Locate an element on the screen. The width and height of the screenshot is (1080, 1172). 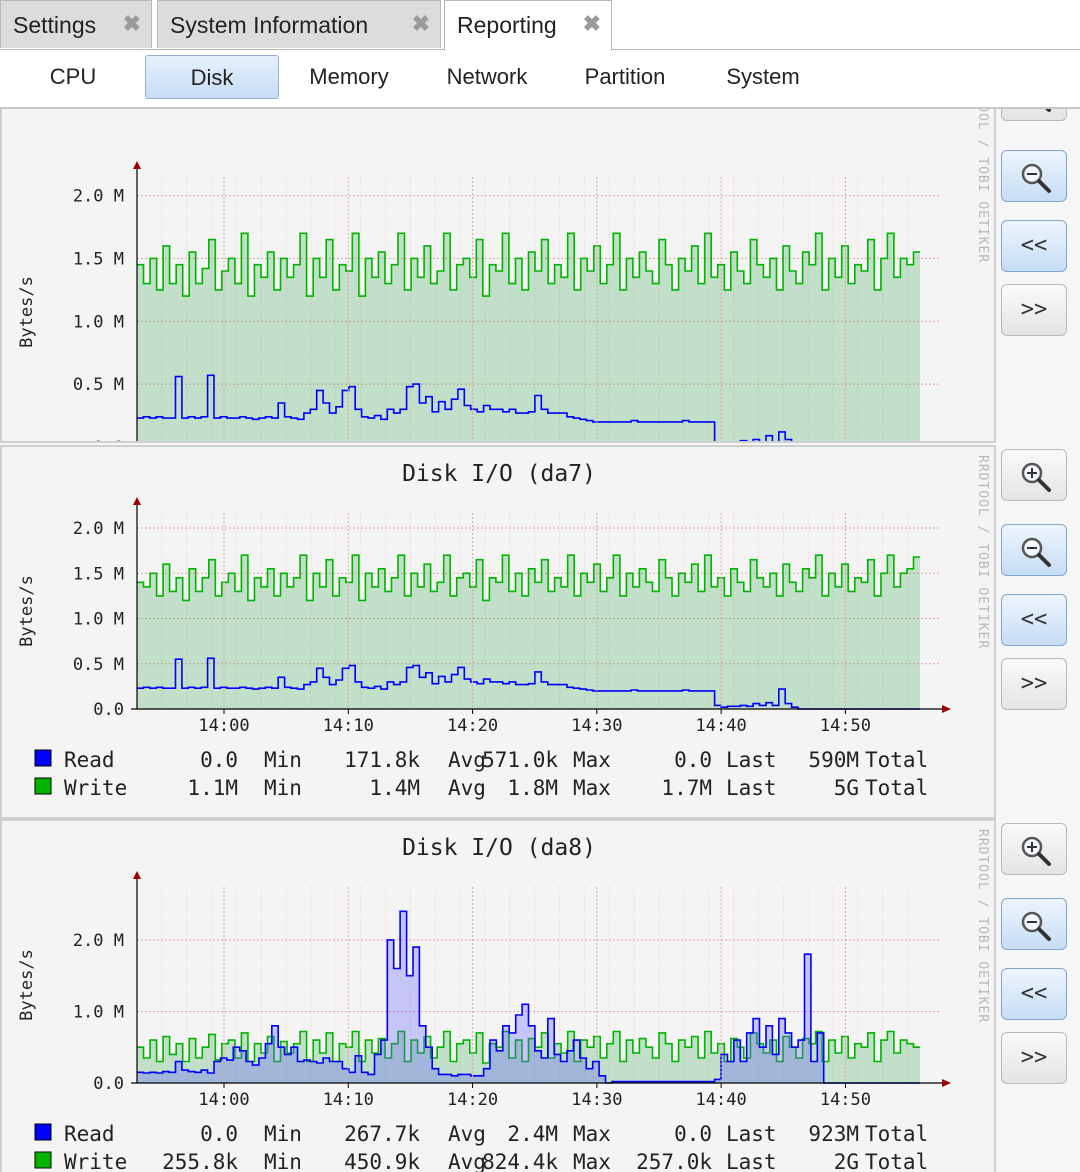
legend-min-value: 255.8k is located at coordinates (200, 1161).